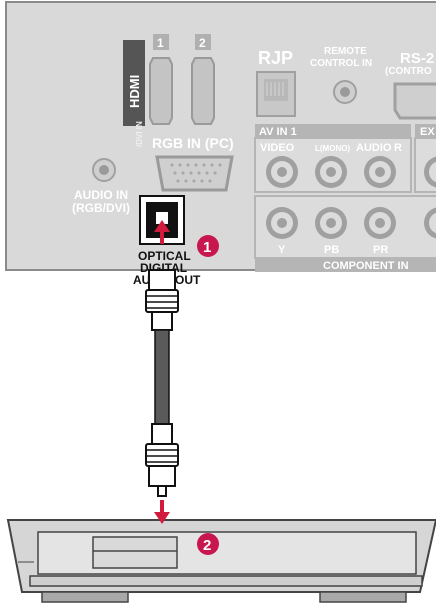  Describe the element at coordinates (160, 43) in the screenshot. I see `hdmi-port-1-number: 1` at that location.